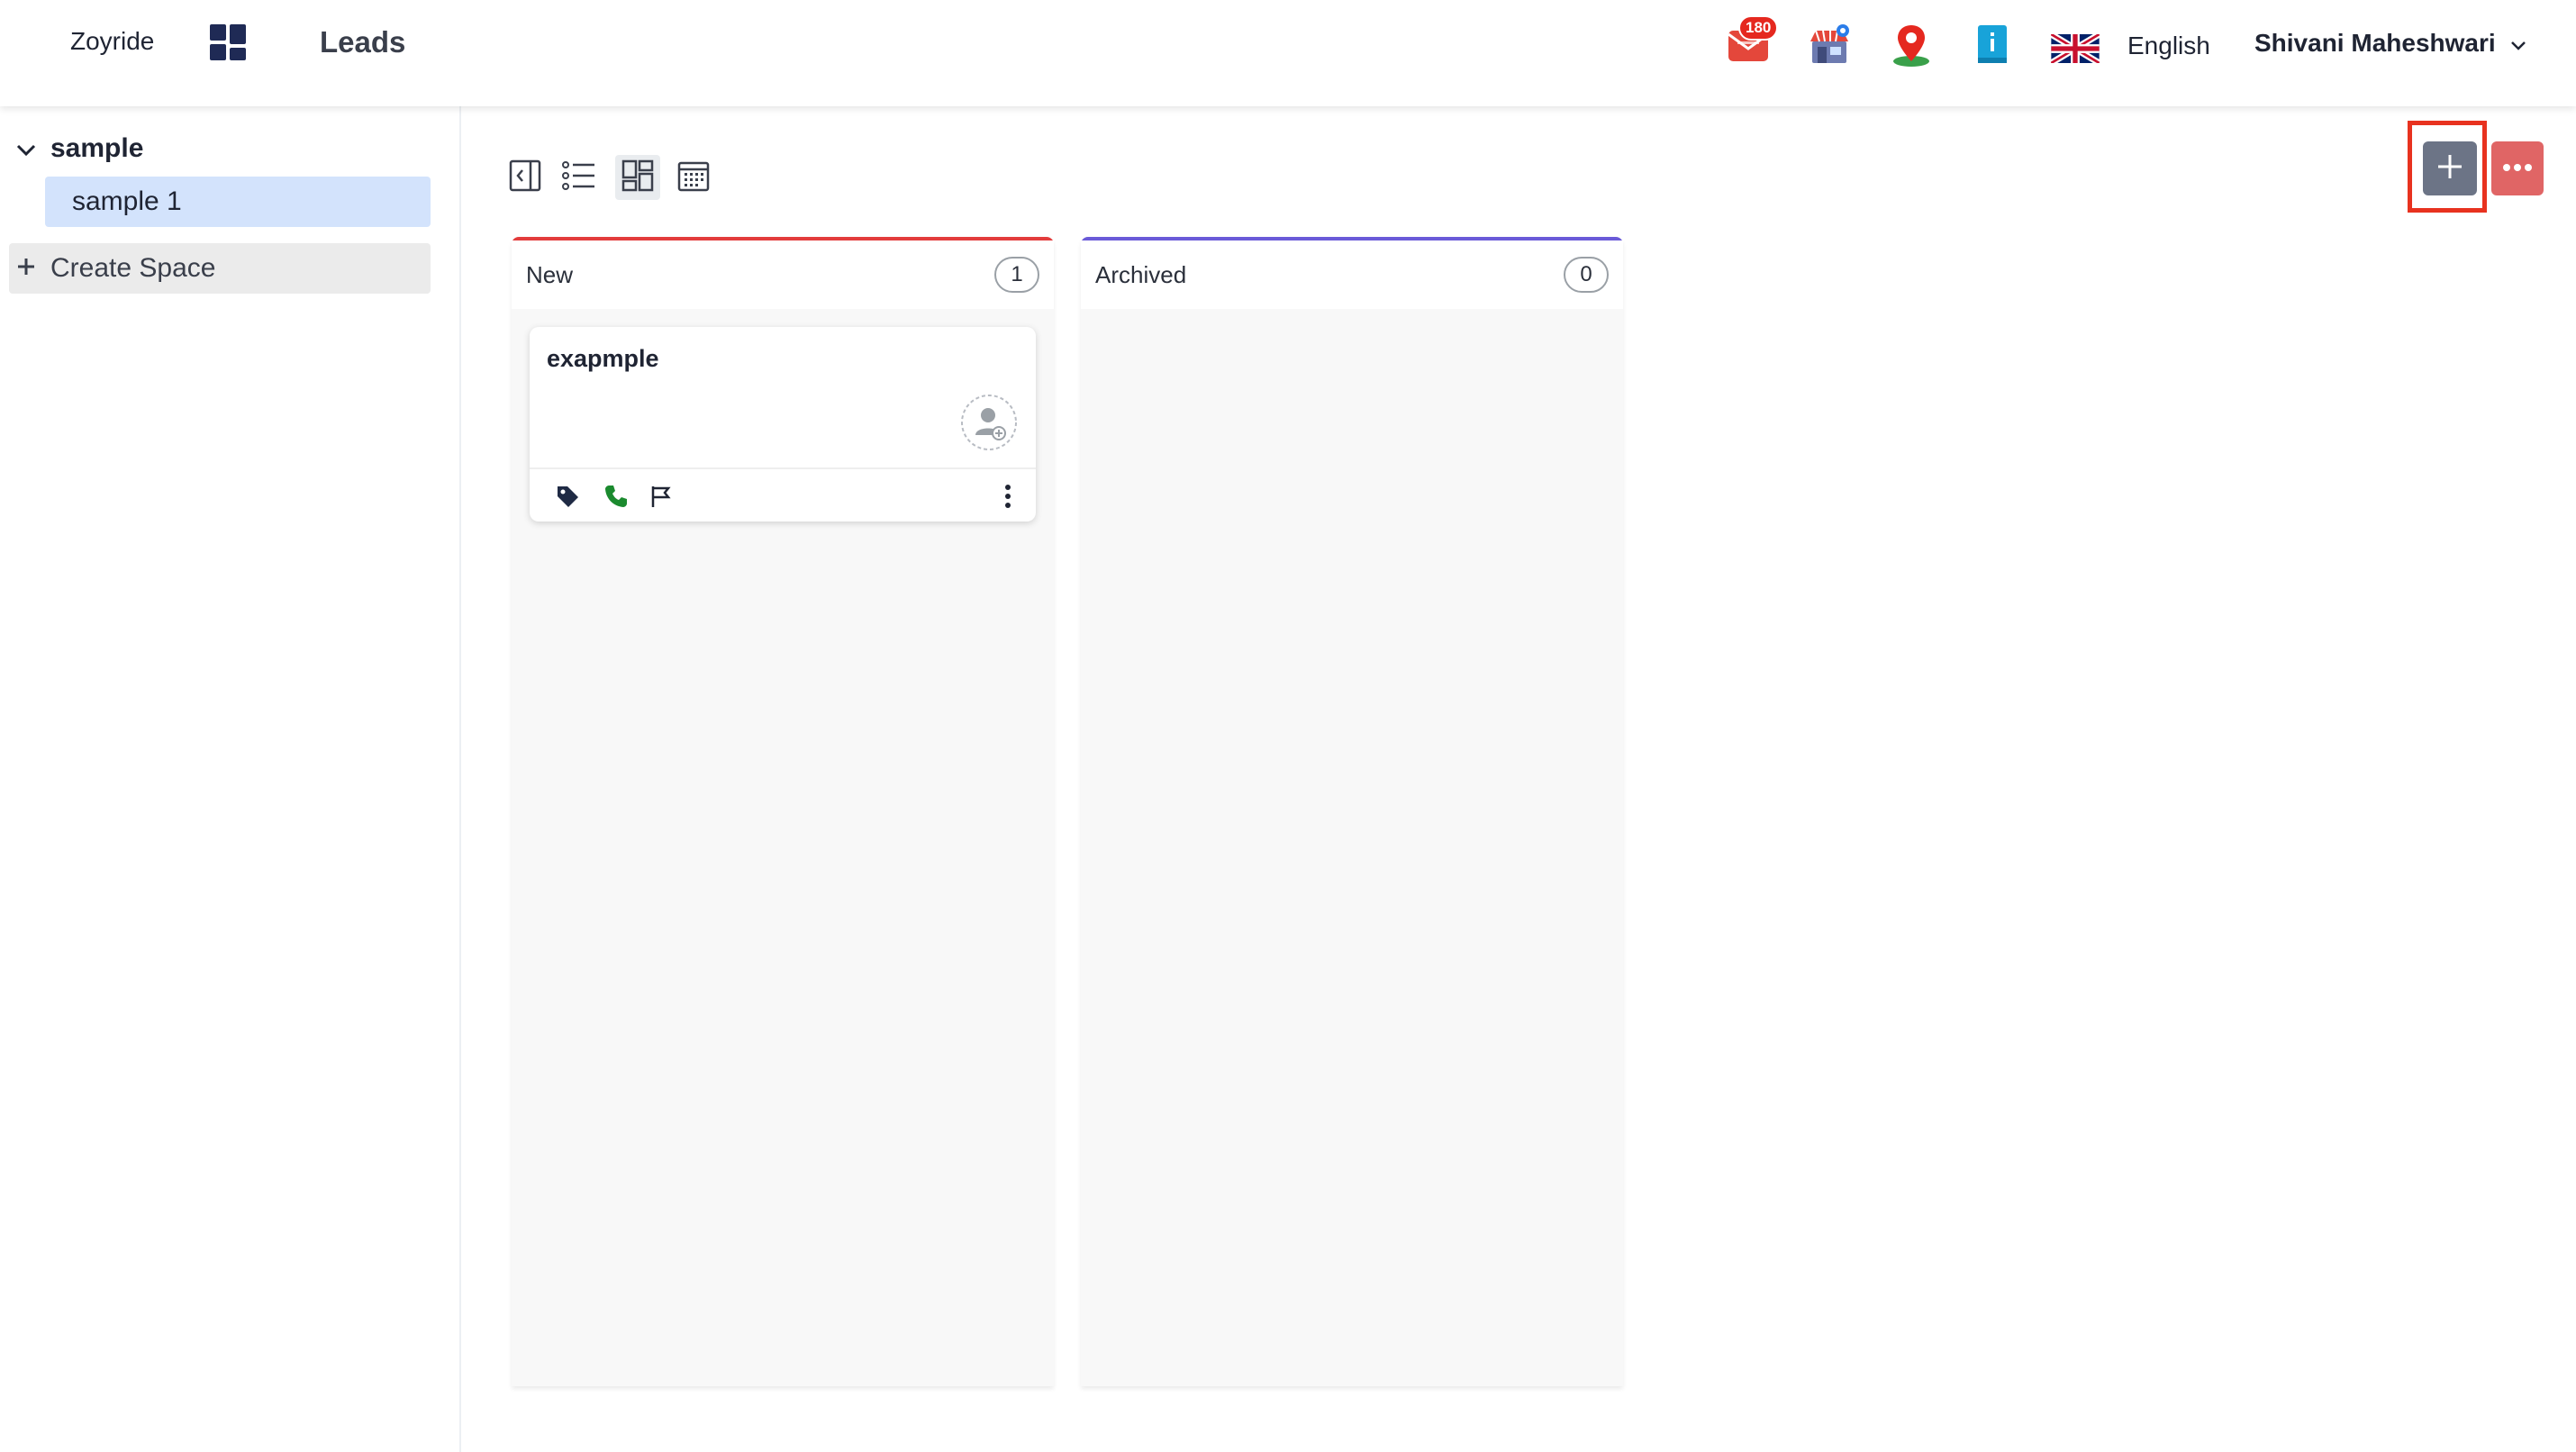 Image resolution: width=2576 pixels, height=1452 pixels. Describe the element at coordinates (1008, 496) in the screenshot. I see `card-more-vertical-icon` at that location.